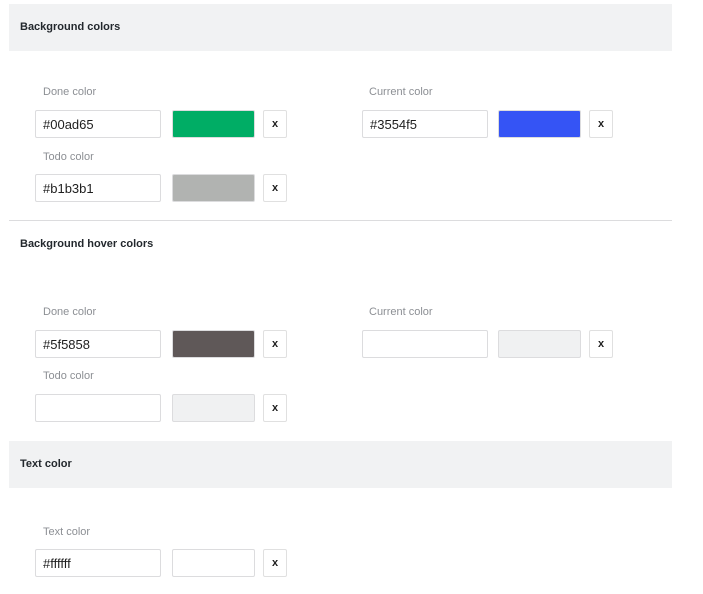 The height and width of the screenshot is (594, 703). Describe the element at coordinates (601, 124) in the screenshot. I see `background-current-clear-button: x` at that location.